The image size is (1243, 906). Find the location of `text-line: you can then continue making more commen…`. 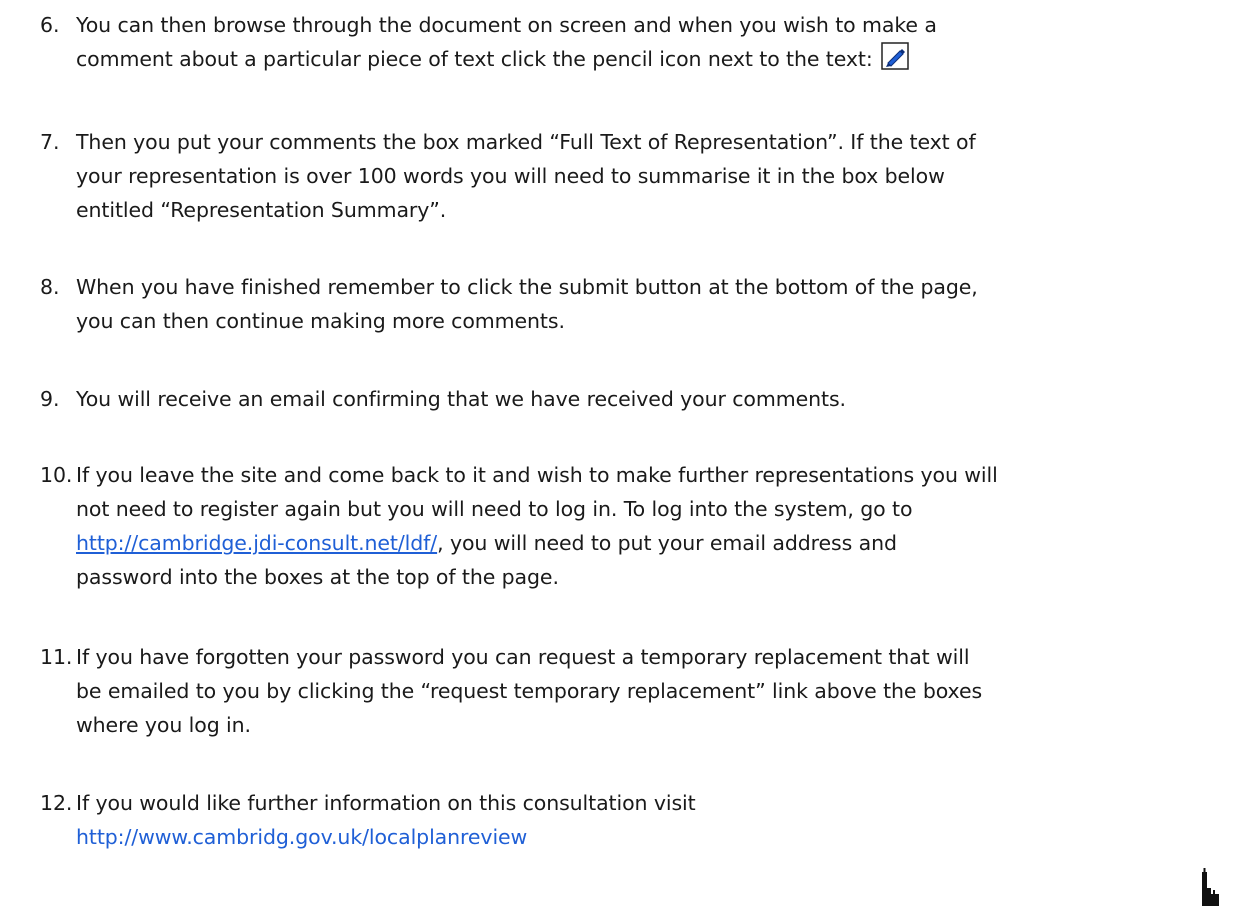

text-line: you can then continue making more commen… is located at coordinates (320, 321).